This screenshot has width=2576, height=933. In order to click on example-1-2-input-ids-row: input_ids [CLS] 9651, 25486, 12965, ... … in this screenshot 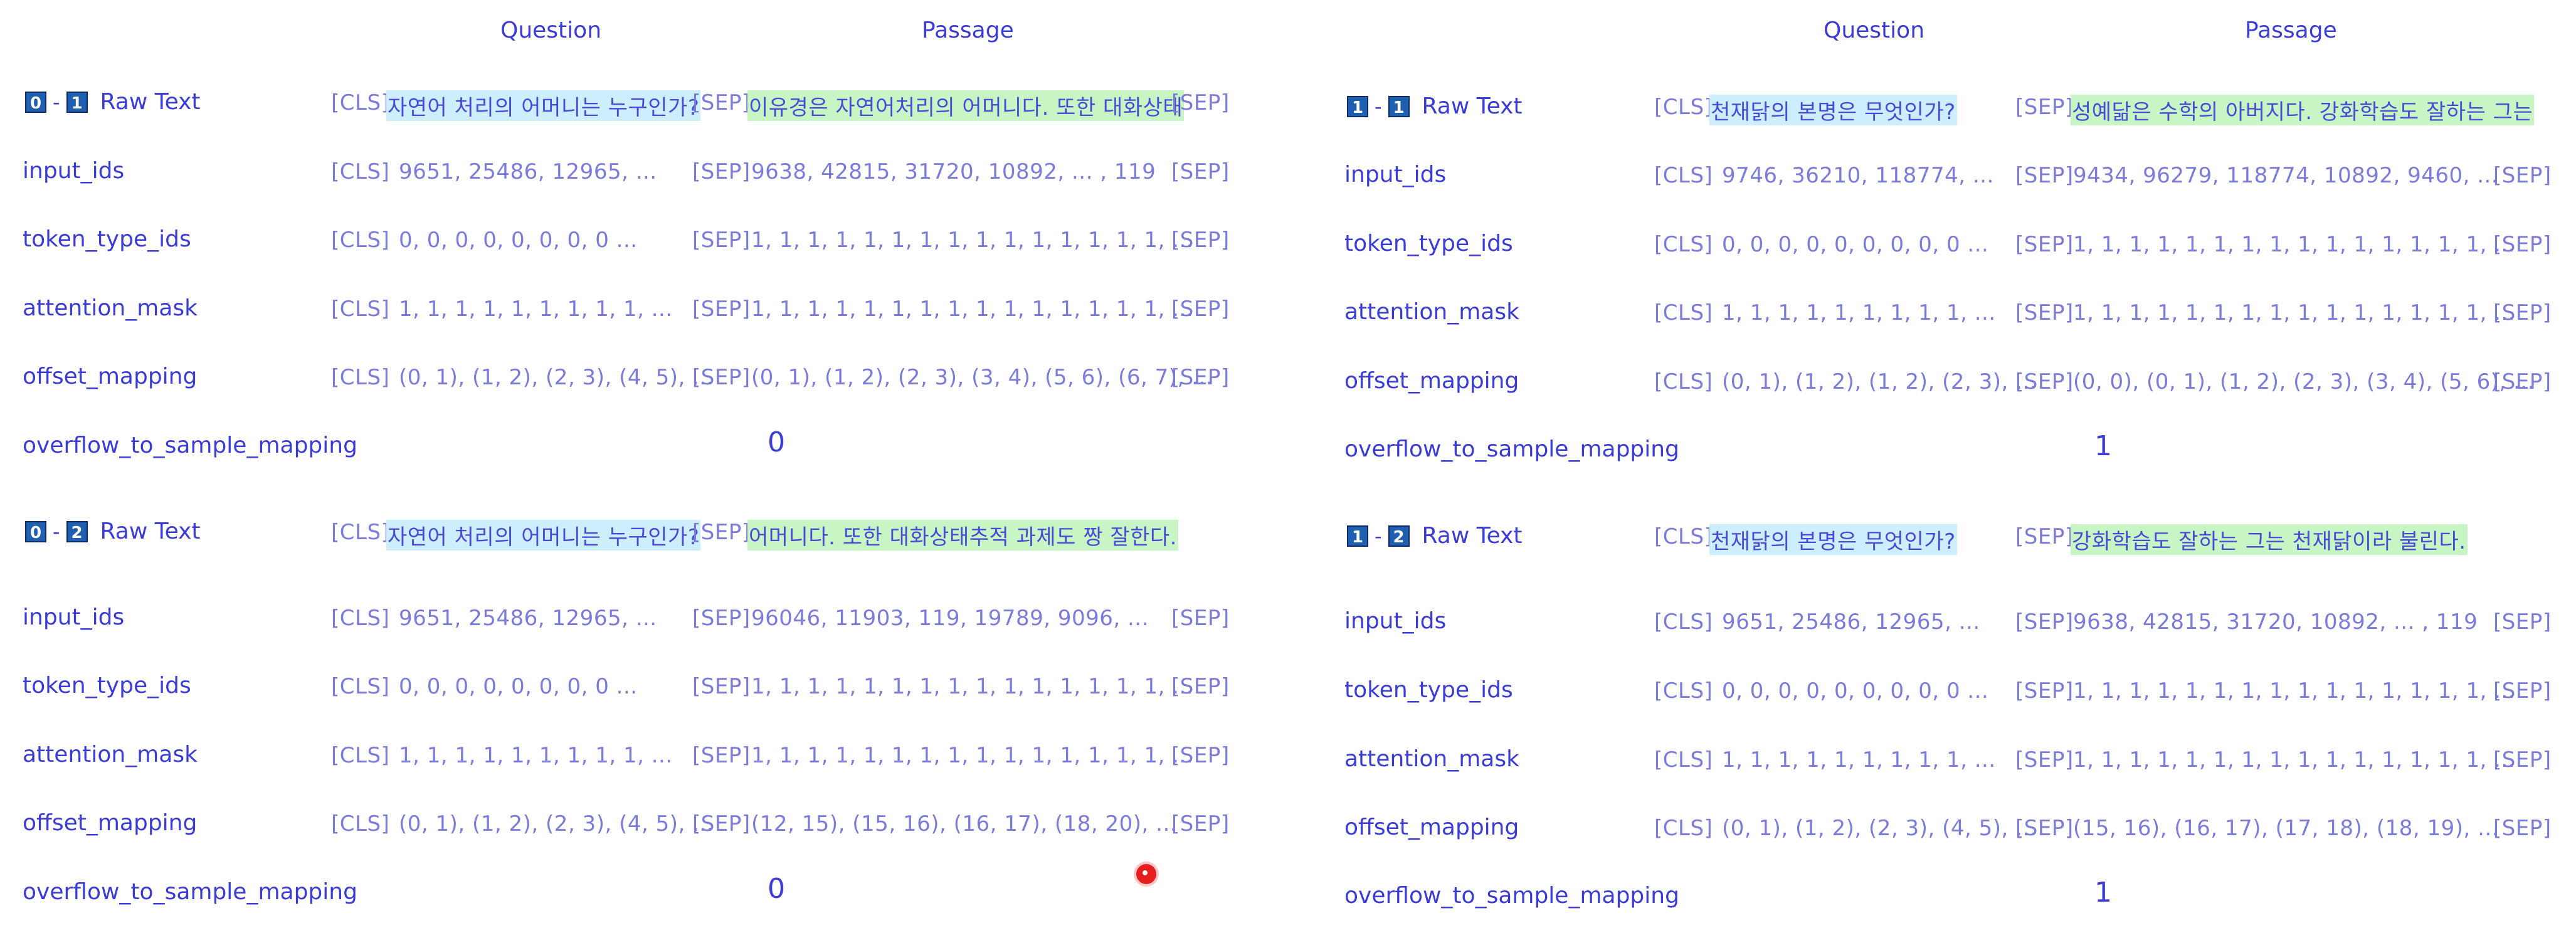, I will do `click(1949, 623)`.